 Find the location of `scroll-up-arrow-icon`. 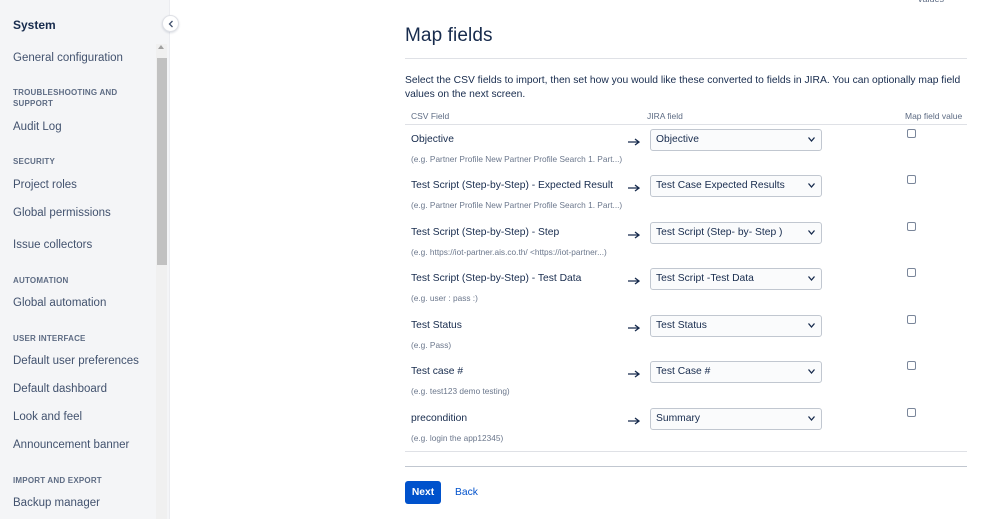

scroll-up-arrow-icon is located at coordinates (161, 47).